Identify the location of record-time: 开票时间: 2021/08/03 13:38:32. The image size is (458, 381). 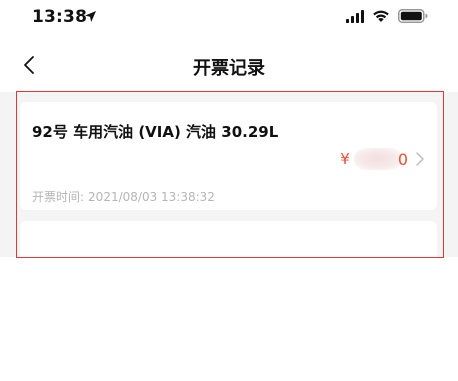
(123, 196).